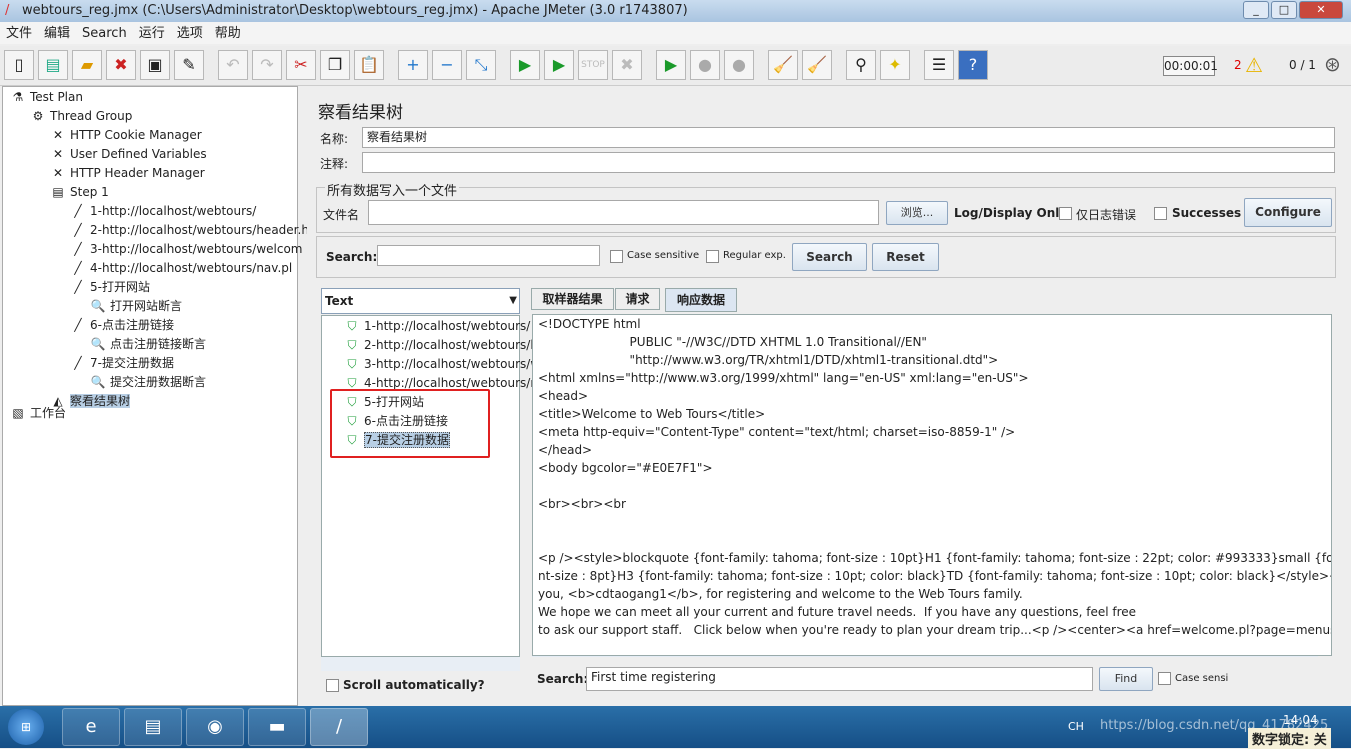  I want to click on comment-input, so click(848, 162).